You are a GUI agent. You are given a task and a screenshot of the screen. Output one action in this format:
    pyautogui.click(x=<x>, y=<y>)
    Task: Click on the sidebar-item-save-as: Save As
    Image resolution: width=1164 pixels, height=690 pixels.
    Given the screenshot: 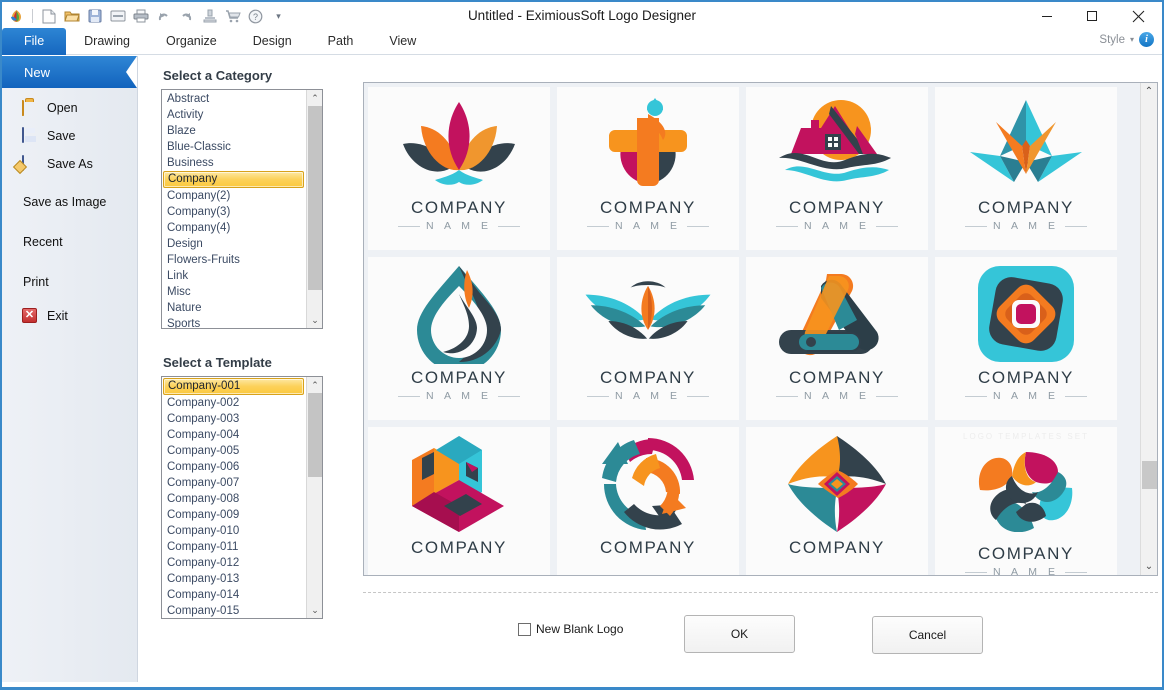 What is the action you would take?
    pyautogui.click(x=69, y=164)
    